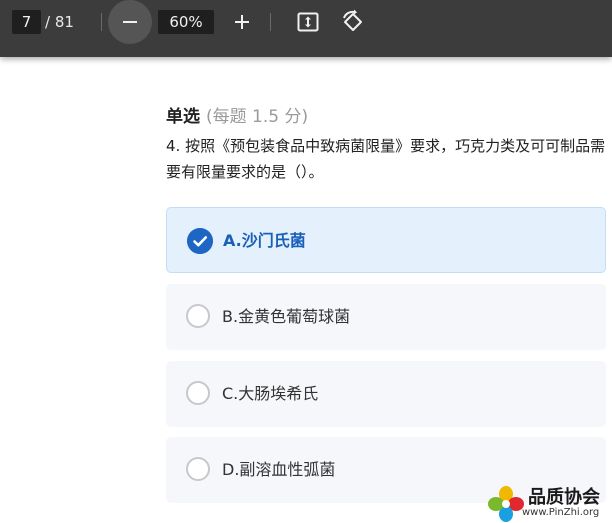 This screenshot has height=523, width=612. I want to click on page-total-label: / 81, so click(59, 22).